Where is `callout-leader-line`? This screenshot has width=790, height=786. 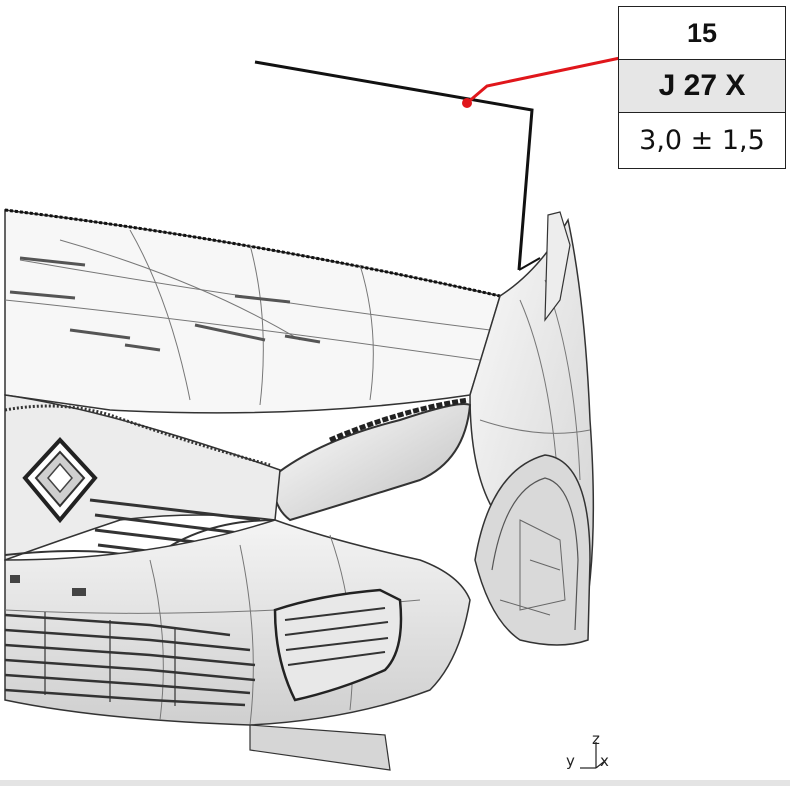
callout-leader-line is located at coordinates (543, 80).